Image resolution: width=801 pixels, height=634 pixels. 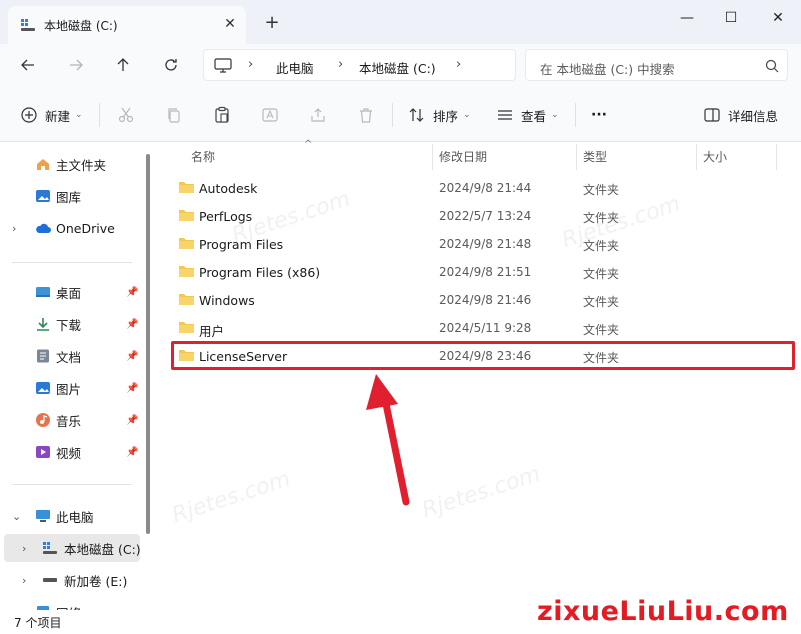 I want to click on sidebar-item-desktop: 桌面 📌, so click(x=75, y=292).